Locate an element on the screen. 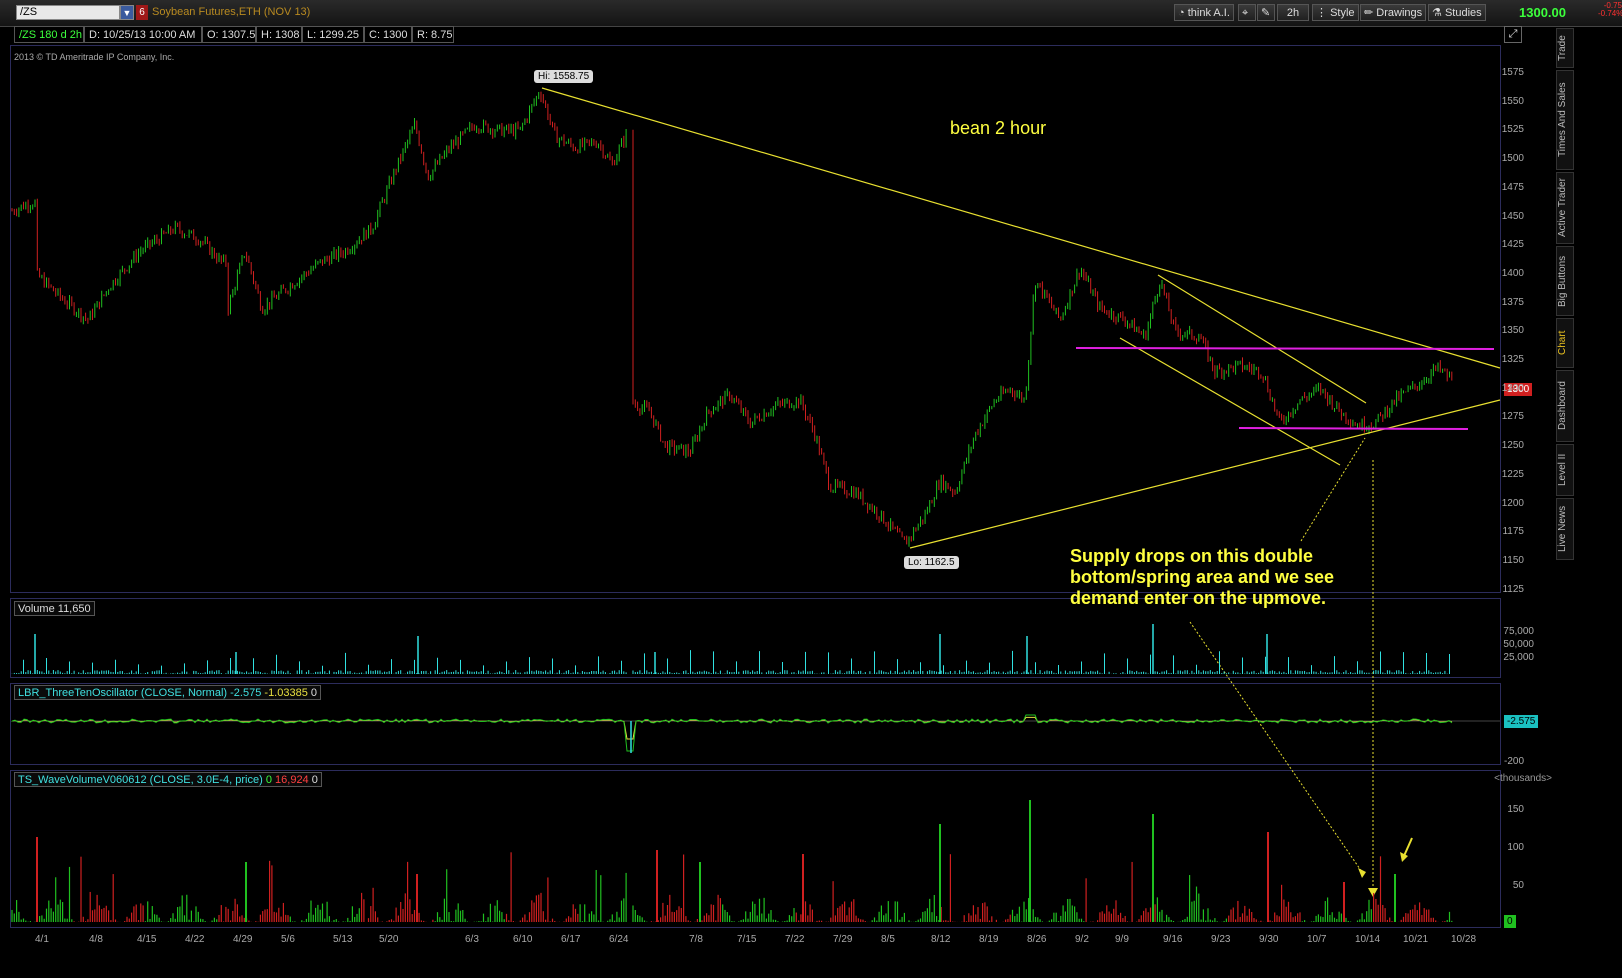 The height and width of the screenshot is (978, 1622). volume-axis-tick: 75,000 is located at coordinates (1518, 631).